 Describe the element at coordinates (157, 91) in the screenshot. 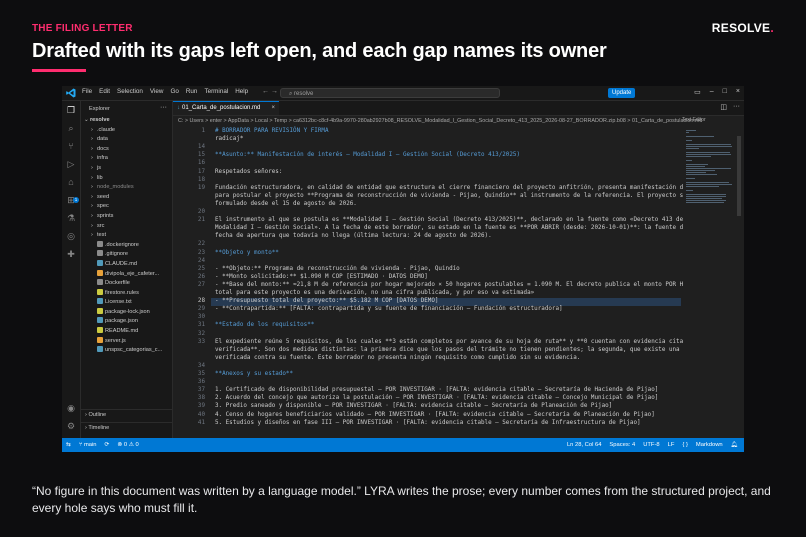

I see `menu-item-view: View` at that location.